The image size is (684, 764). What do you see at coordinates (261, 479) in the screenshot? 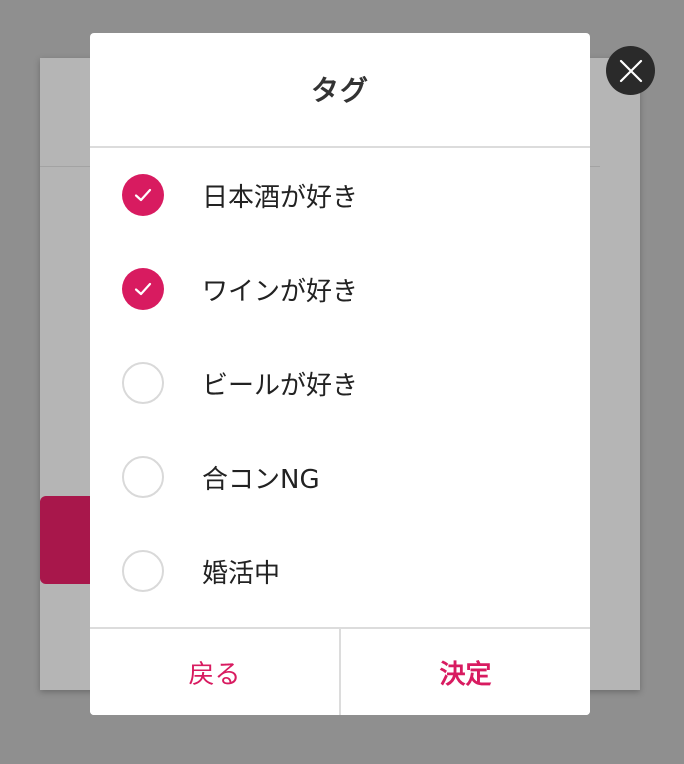
I see `tag-label: 合コンNG` at bounding box center [261, 479].